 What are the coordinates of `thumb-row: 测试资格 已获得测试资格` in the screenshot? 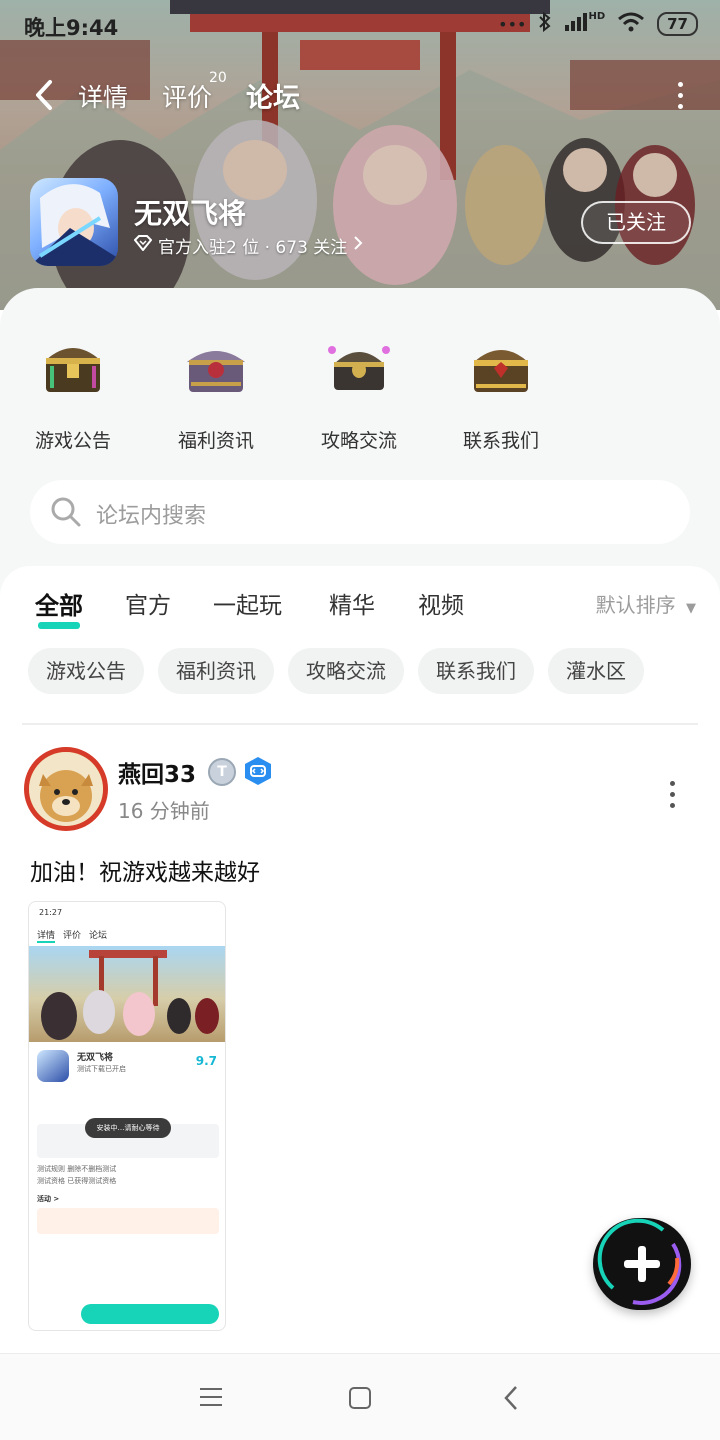 It's located at (77, 1181).